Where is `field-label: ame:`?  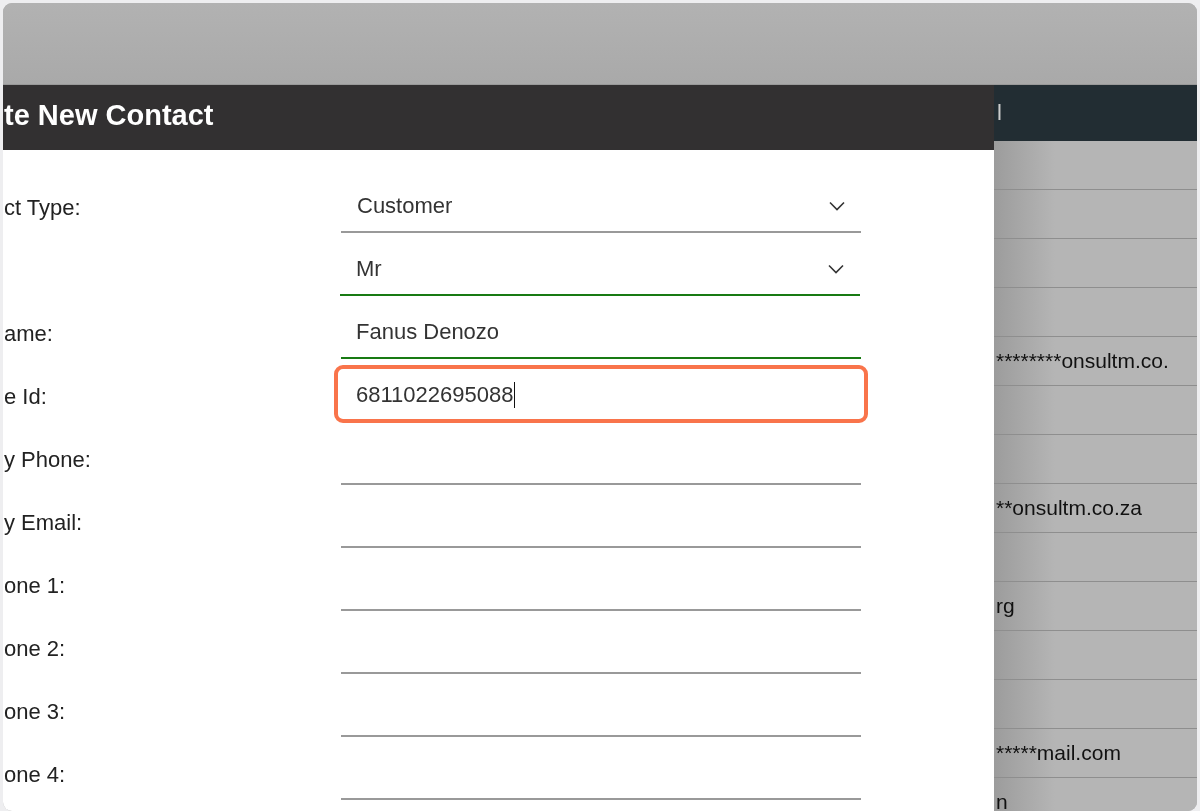 field-label: ame: is located at coordinates (29, 333).